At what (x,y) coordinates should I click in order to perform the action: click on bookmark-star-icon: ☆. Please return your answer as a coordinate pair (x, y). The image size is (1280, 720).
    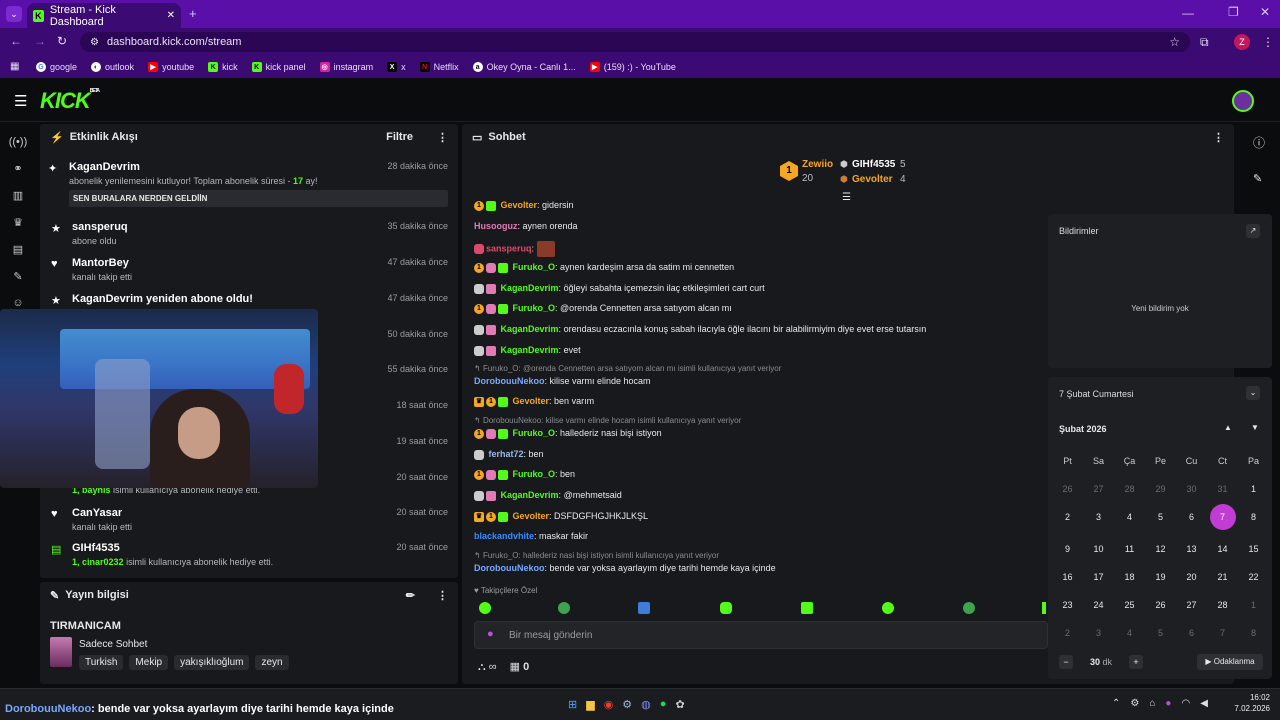
    Looking at the image, I should click on (1174, 42).